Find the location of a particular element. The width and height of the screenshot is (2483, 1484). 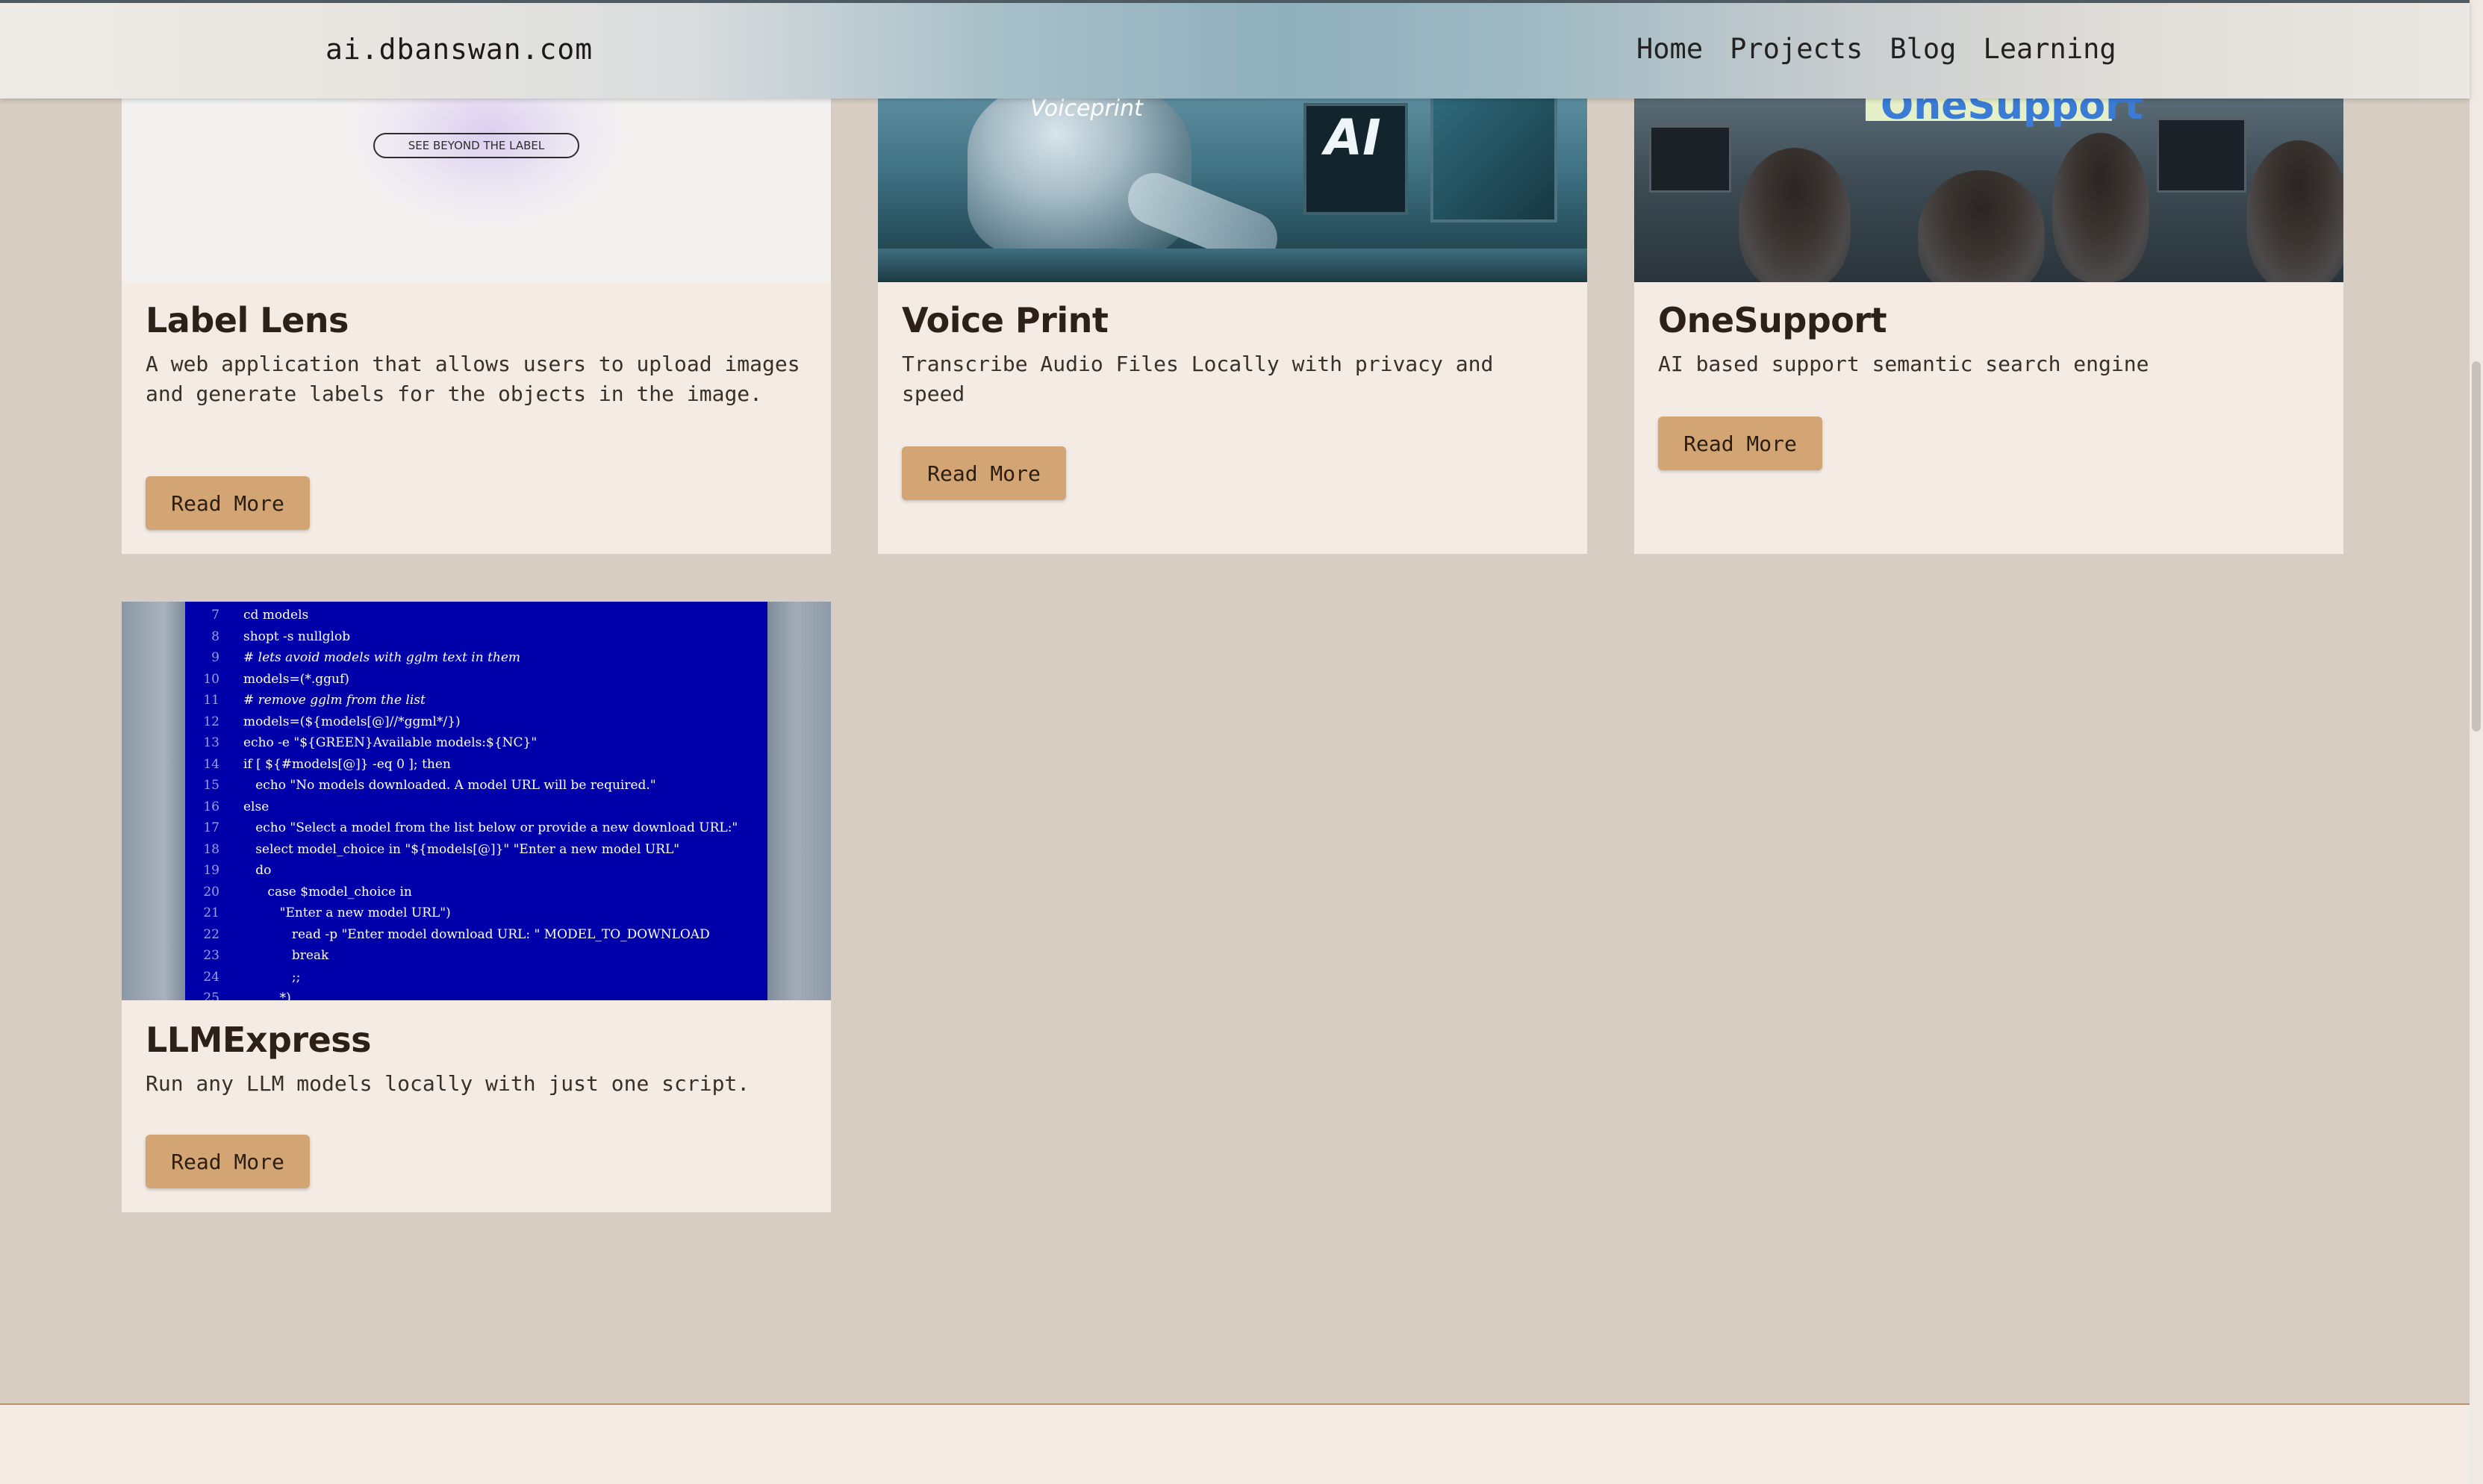

project-image-onesupport: OneSupport is located at coordinates (1988, 189).